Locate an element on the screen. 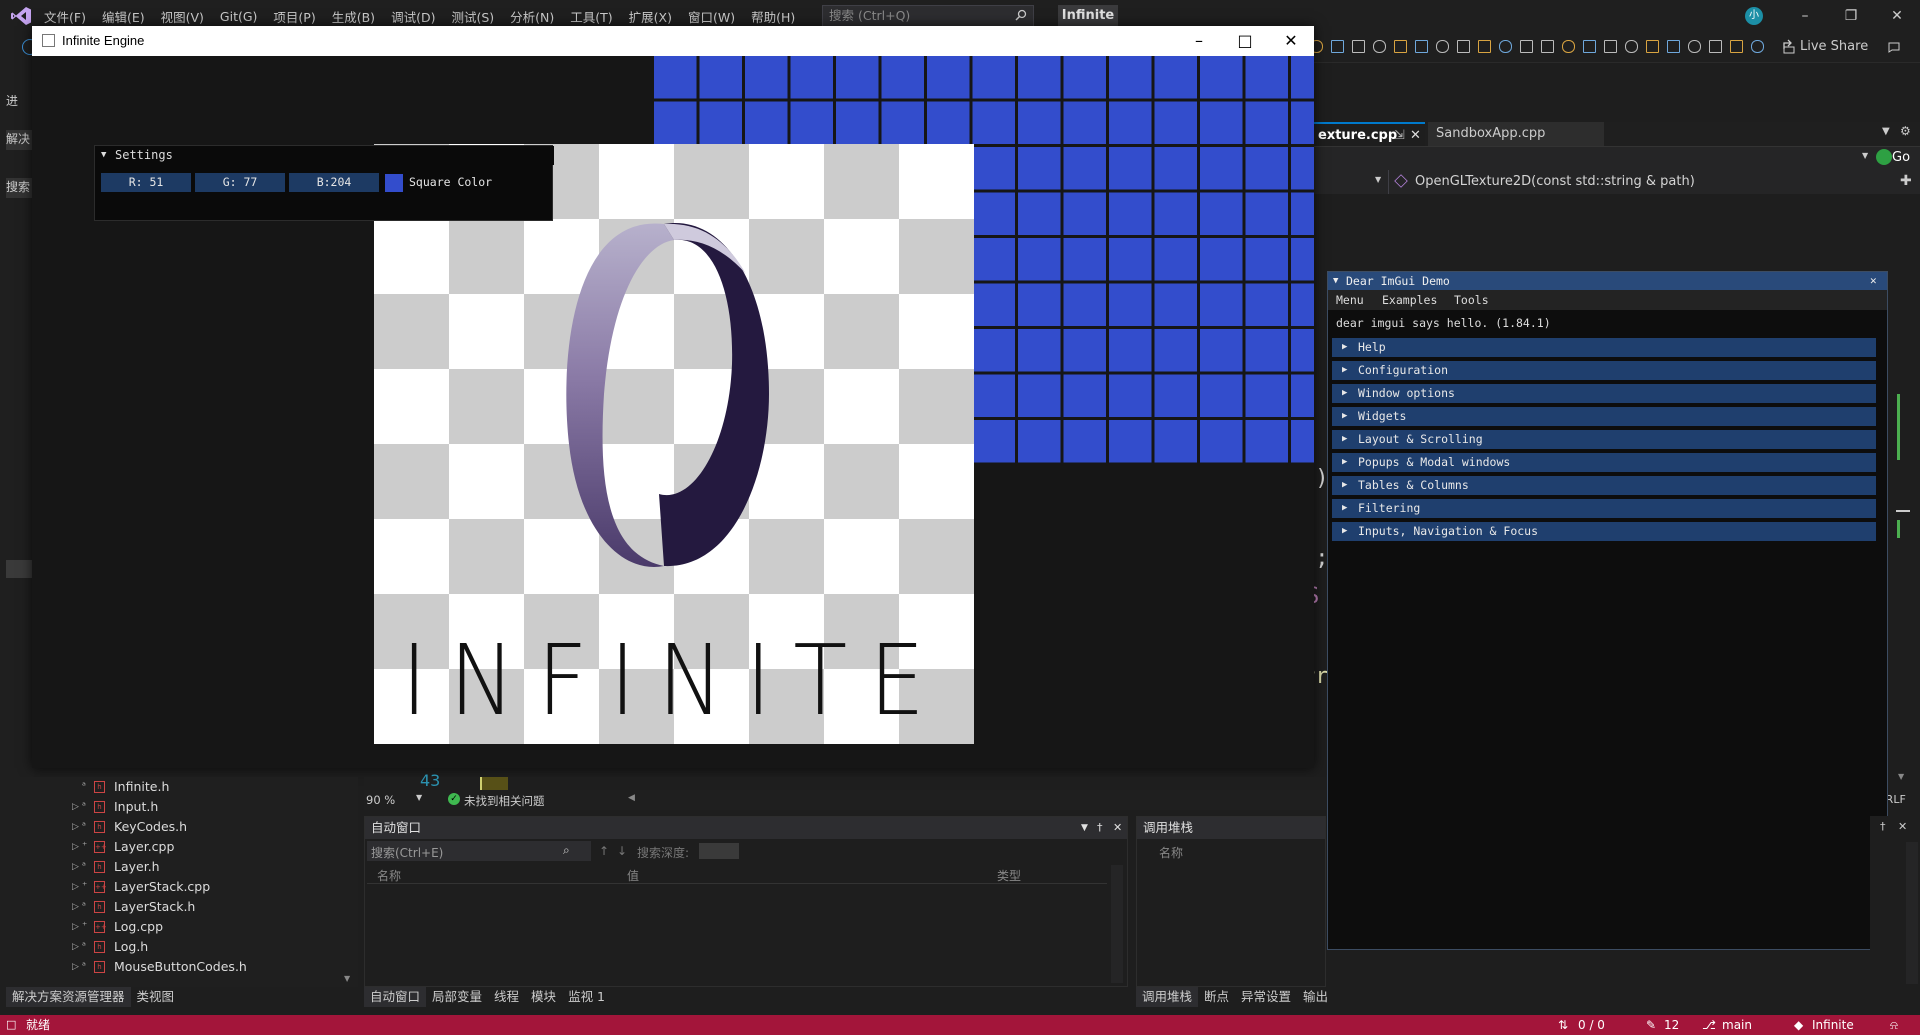  editor-vertical-scrollbar: ▼ is located at coordinates (1903, 489).